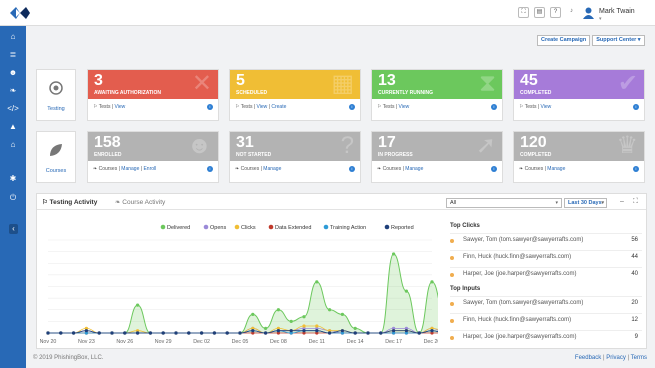 Image resolution: width=655 pixels, height=368 pixels. What do you see at coordinates (248, 228) in the screenshot?
I see `legend-label: Clicks` at bounding box center [248, 228].